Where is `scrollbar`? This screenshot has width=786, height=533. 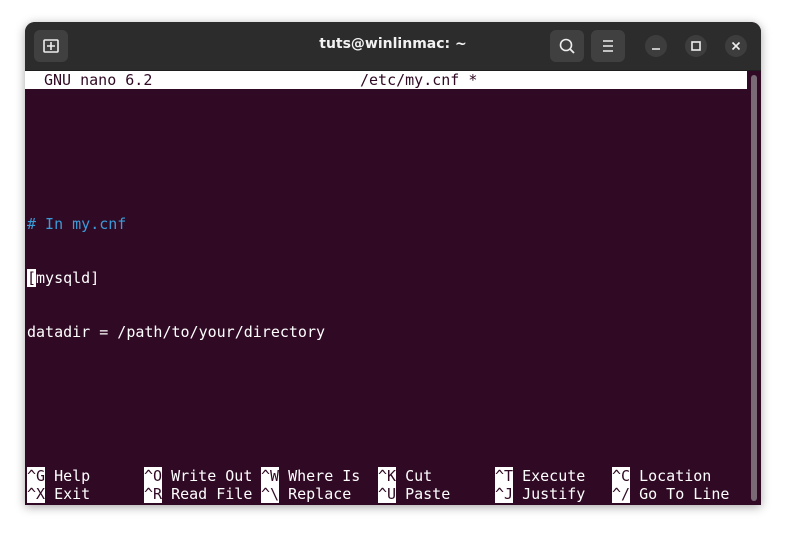
scrollbar is located at coordinates (754, 288).